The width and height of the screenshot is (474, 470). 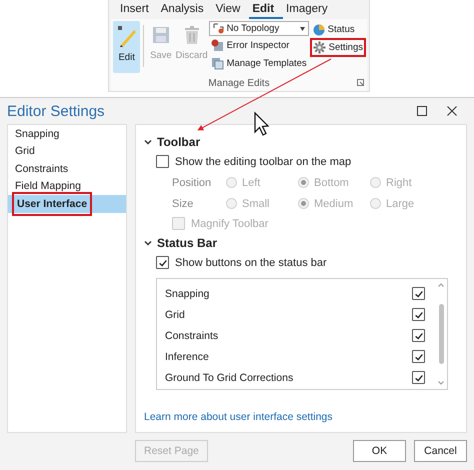 What do you see at coordinates (337, 47) in the screenshot?
I see `ribbon-command: Settings` at bounding box center [337, 47].